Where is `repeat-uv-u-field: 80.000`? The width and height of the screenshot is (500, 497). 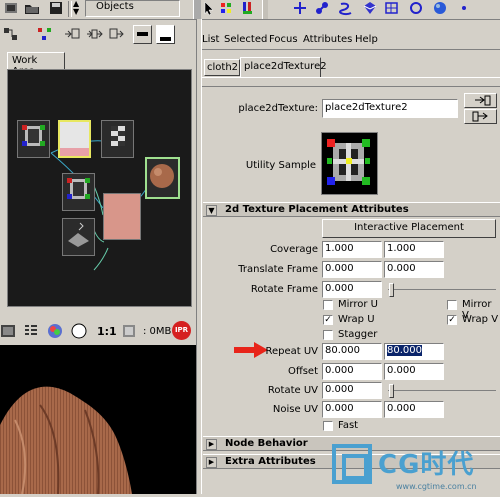
repeat-uv-u-field: 80.000 is located at coordinates (352, 351).